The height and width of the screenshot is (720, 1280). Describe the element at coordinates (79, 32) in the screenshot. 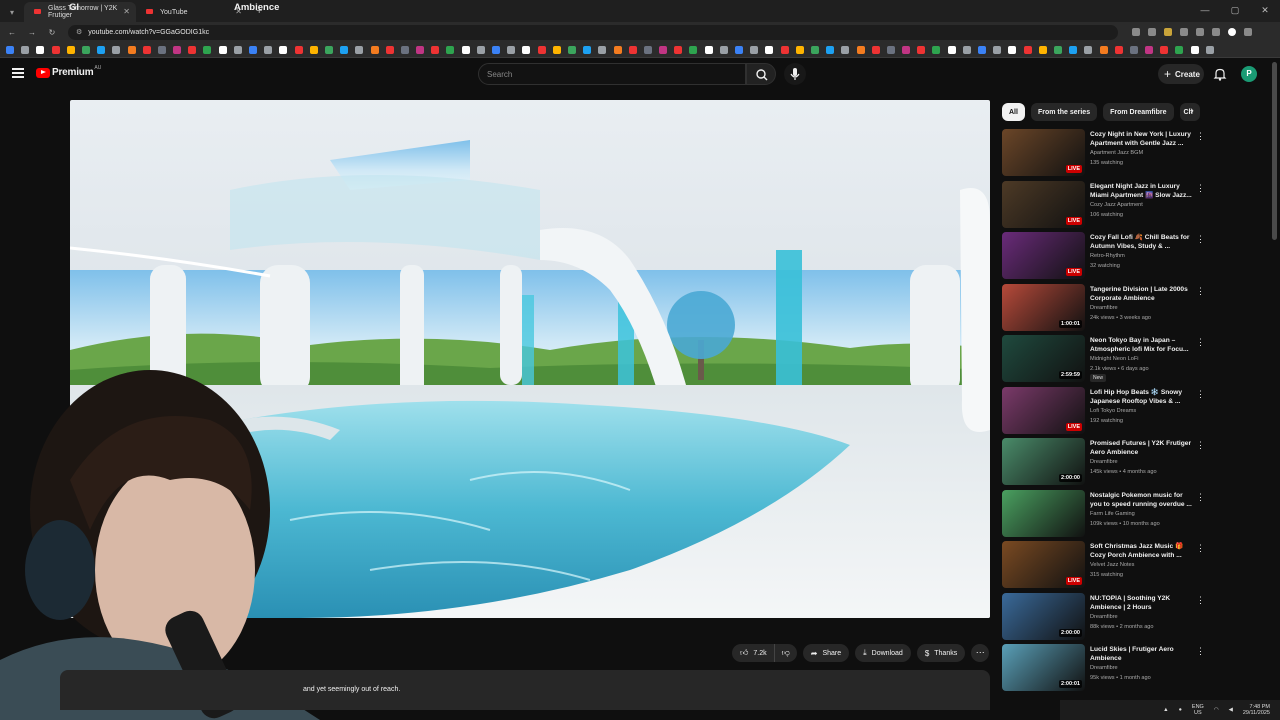

I see `site-info-icon: ⚙` at that location.